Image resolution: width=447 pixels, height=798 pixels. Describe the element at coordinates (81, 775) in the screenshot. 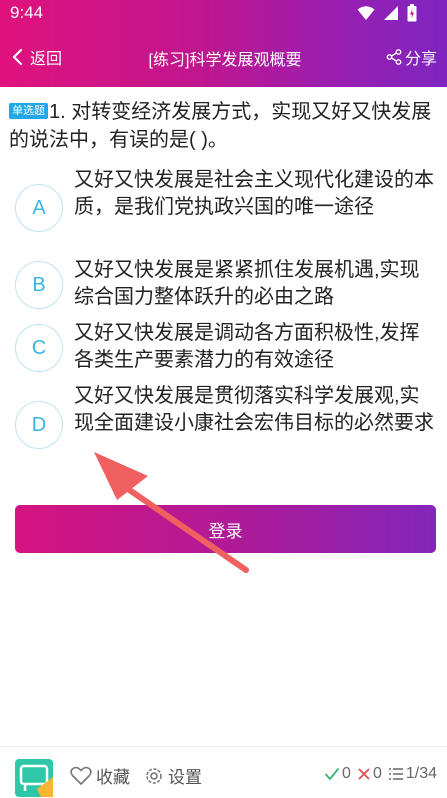

I see `heart-icon` at that location.